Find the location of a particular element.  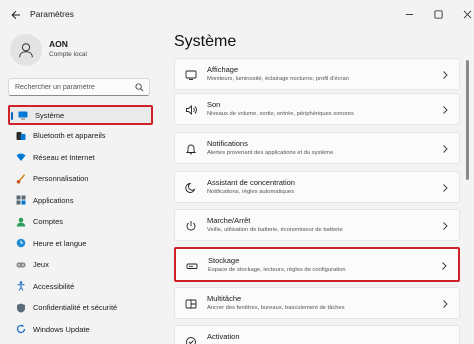

sidebar-item-confidentialite: Confidentialité et sécurité is located at coordinates (80, 308).